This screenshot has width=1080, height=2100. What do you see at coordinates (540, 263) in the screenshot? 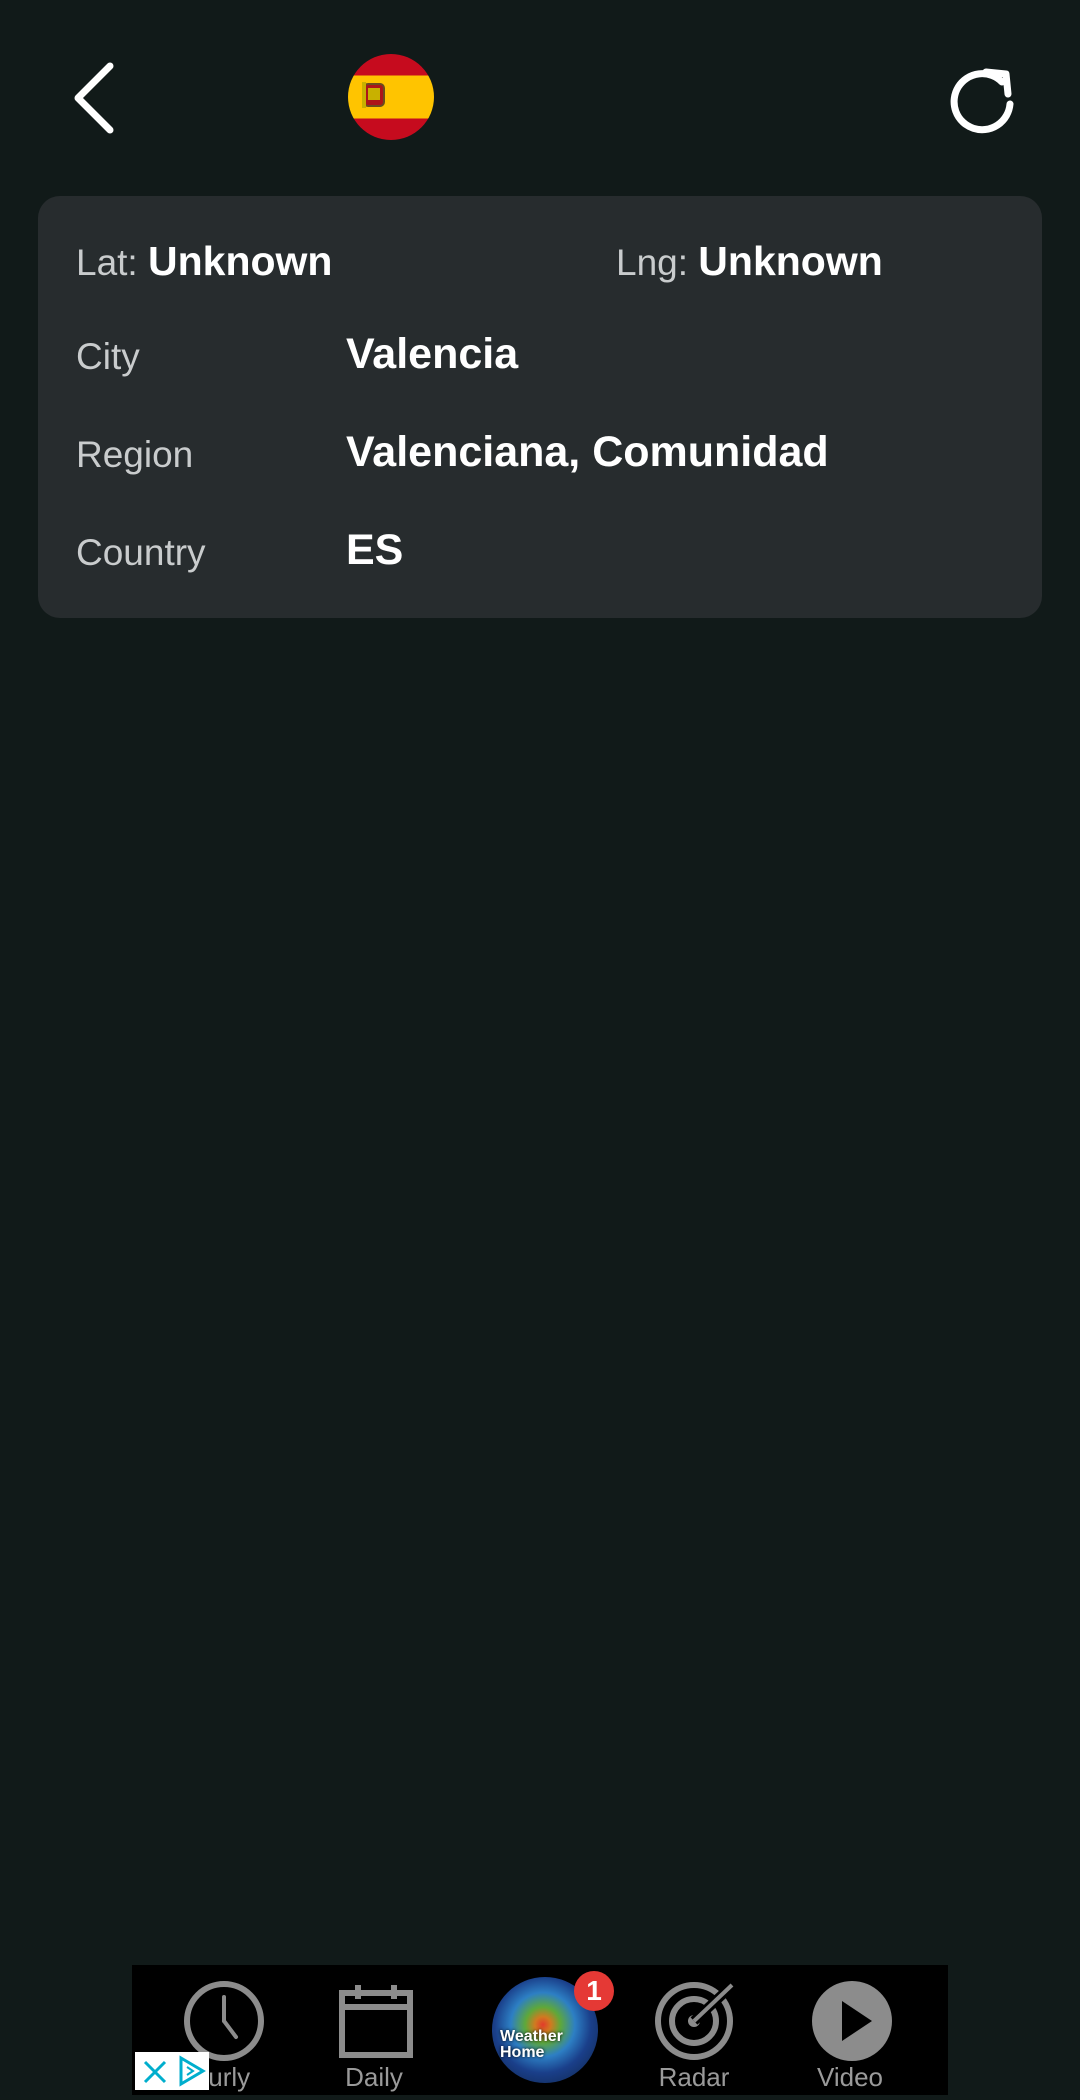
I see `coordinates-row: Lat: Unknown Lng: Unknown` at bounding box center [540, 263].